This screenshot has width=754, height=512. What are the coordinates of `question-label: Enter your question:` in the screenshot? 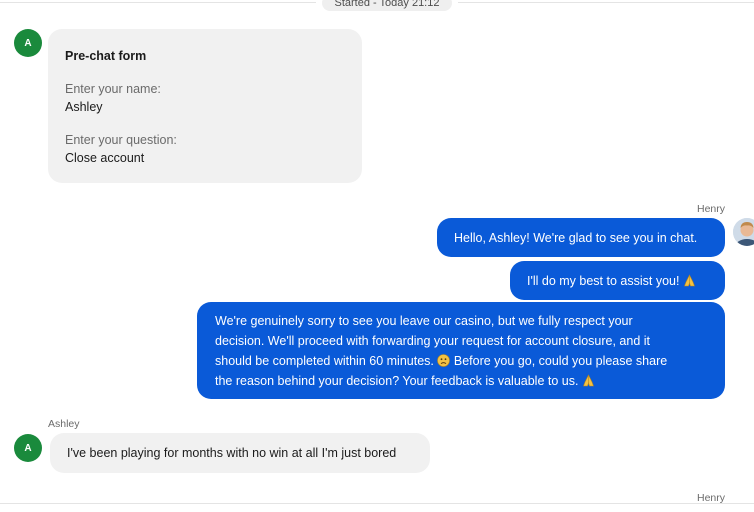 It's located at (121, 140).